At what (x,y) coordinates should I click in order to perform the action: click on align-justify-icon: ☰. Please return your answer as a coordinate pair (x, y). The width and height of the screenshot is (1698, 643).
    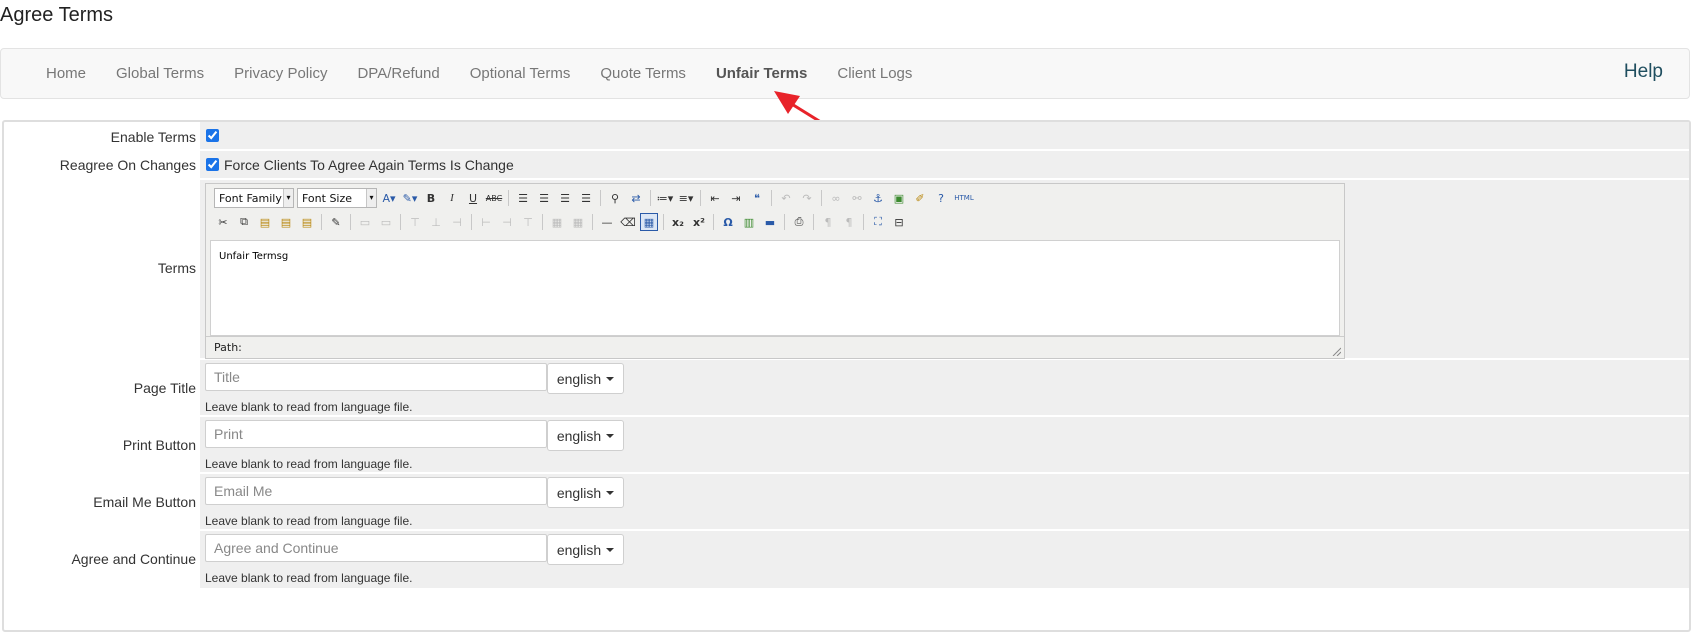
    Looking at the image, I should click on (586, 198).